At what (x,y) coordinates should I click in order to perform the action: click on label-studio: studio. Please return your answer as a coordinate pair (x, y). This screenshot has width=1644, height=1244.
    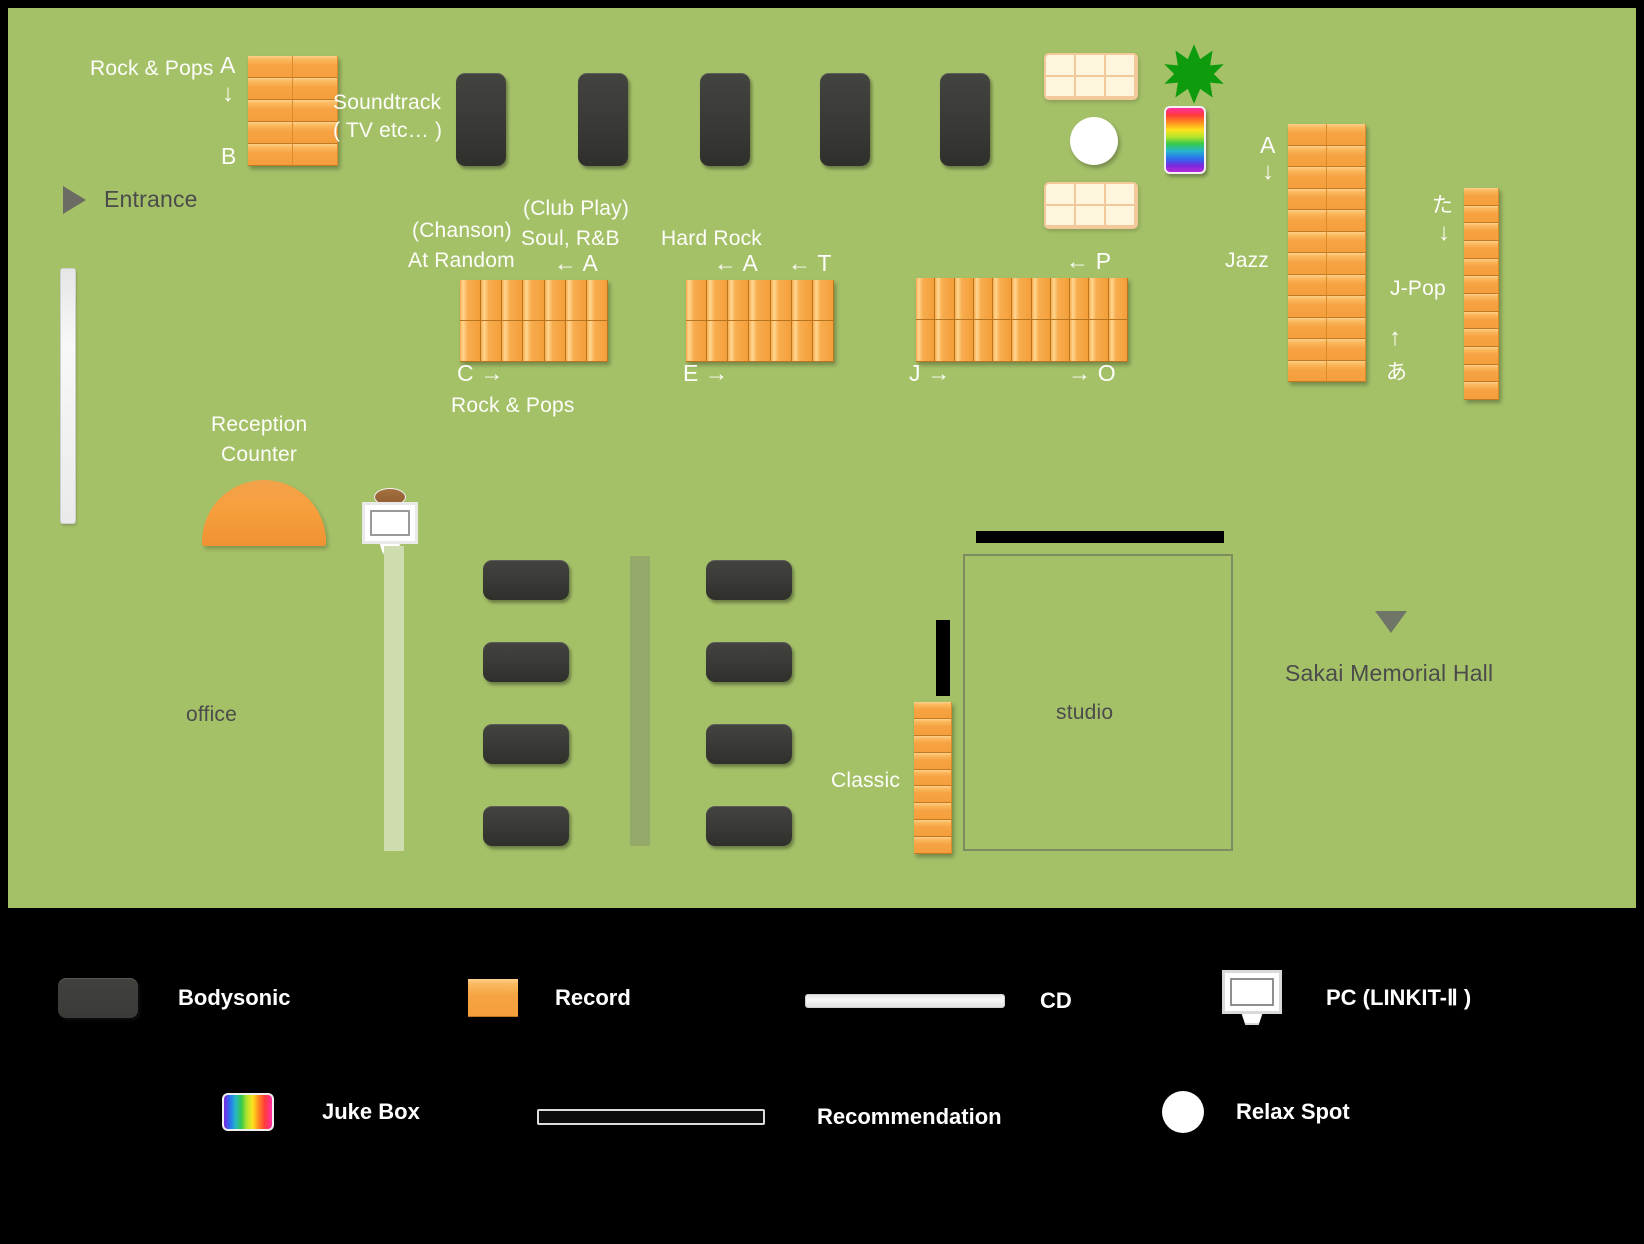
    Looking at the image, I should click on (1085, 712).